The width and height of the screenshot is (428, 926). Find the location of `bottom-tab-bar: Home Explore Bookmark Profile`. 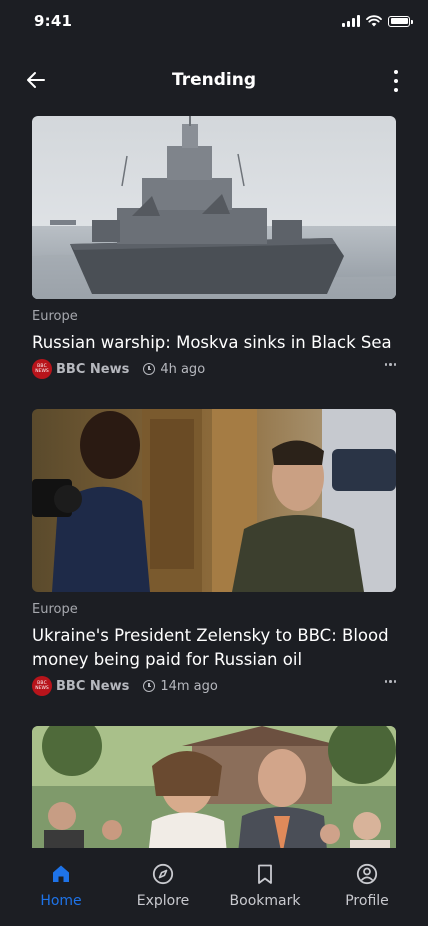

bottom-tab-bar: Home Explore Bookmark Profile is located at coordinates (214, 887).